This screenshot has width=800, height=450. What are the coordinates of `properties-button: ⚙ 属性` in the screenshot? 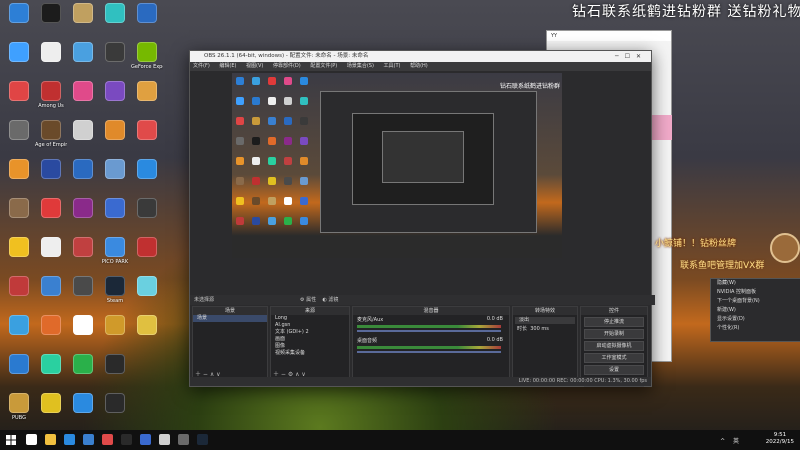 It's located at (308, 300).